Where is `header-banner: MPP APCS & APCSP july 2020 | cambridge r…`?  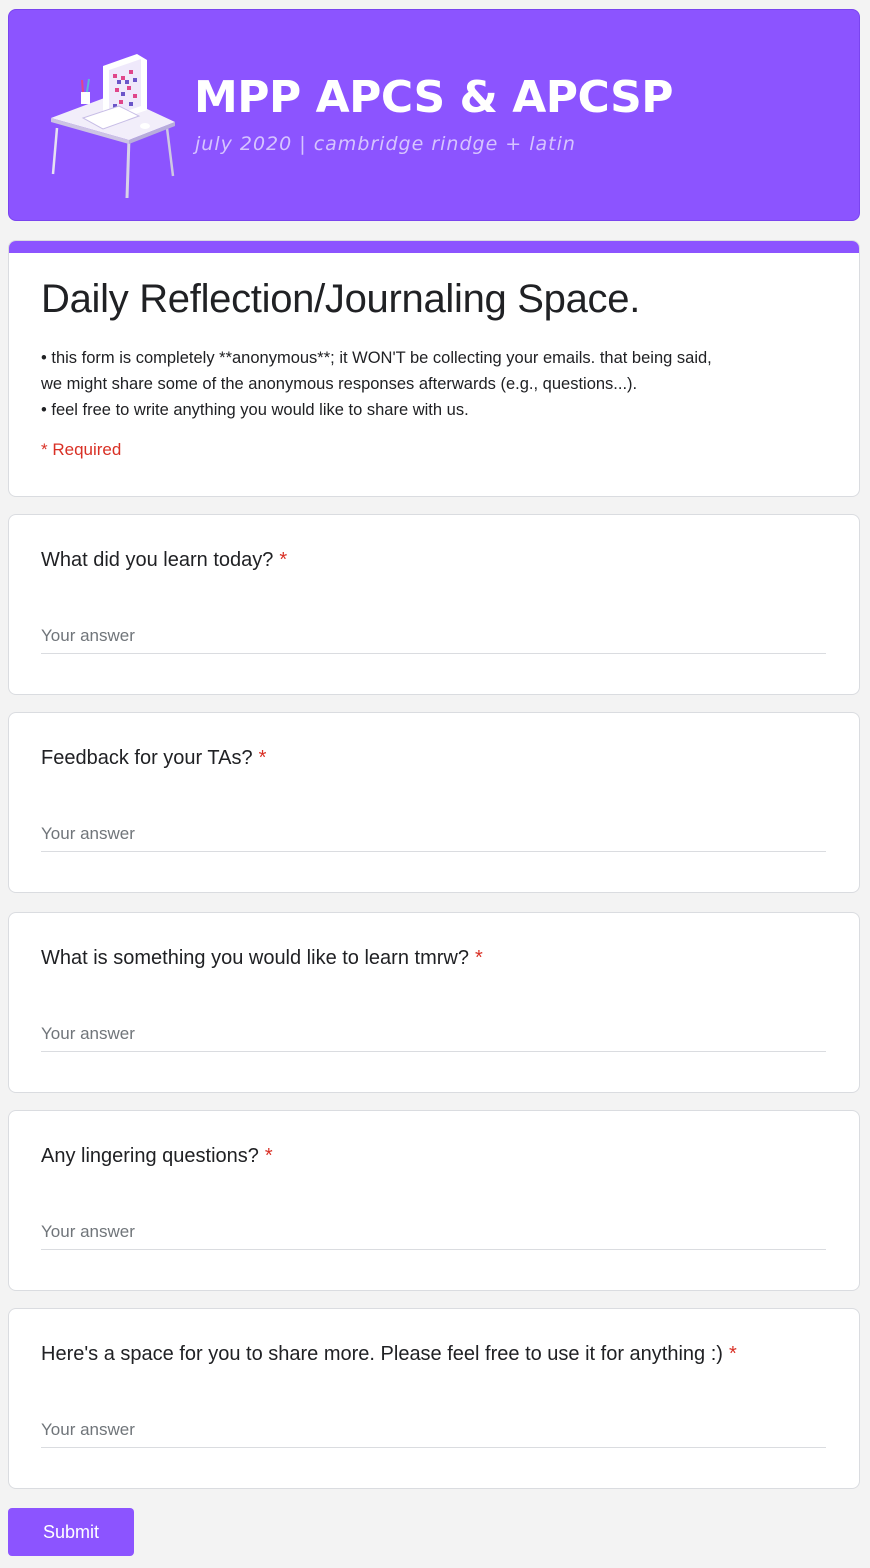
header-banner: MPP APCS & APCSP july 2020 | cambridge r… is located at coordinates (434, 115).